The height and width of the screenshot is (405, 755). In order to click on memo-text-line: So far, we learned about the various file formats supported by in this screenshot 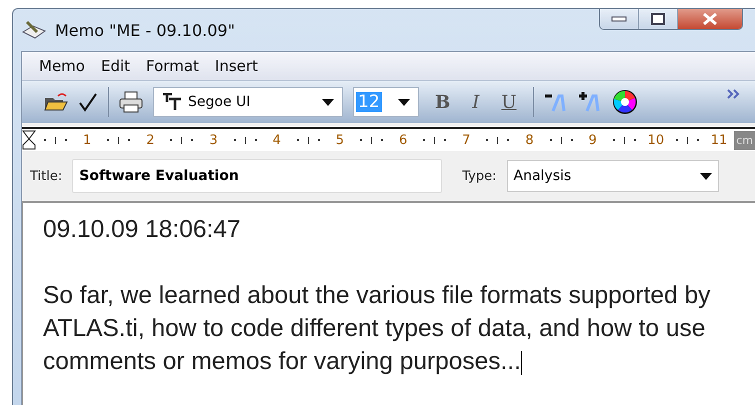, I will do `click(376, 296)`.